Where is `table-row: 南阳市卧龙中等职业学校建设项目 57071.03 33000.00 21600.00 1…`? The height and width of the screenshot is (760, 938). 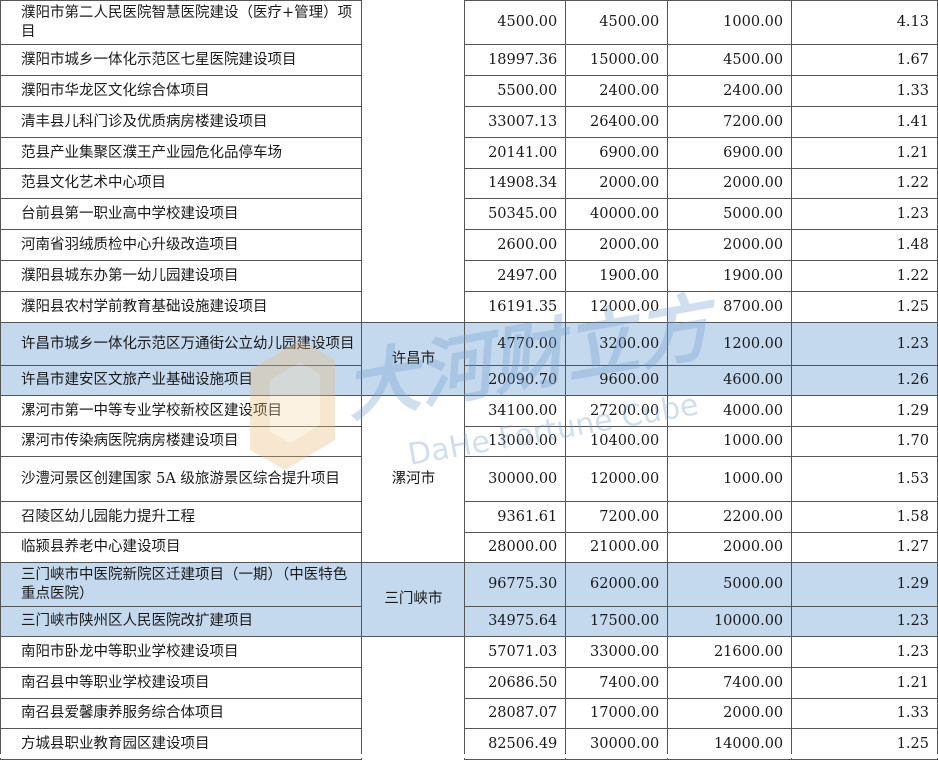 table-row: 南阳市卧龙中等职业学校建设项目 57071.03 33000.00 21600.00 1… is located at coordinates (469, 652).